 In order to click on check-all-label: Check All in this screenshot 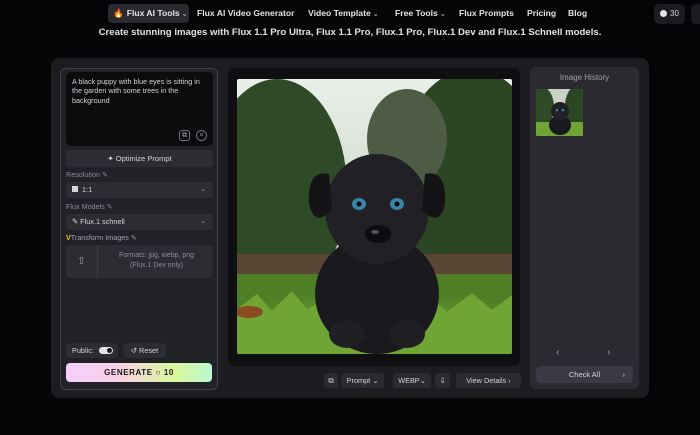, I will do `click(584, 374)`.